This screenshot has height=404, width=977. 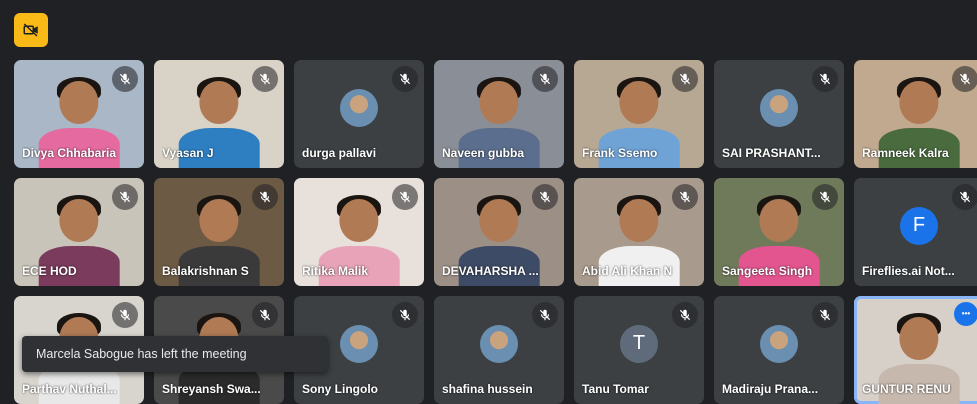 What do you see at coordinates (639, 232) in the screenshot?
I see `participant-tile: Abid Ali Khan N` at bounding box center [639, 232].